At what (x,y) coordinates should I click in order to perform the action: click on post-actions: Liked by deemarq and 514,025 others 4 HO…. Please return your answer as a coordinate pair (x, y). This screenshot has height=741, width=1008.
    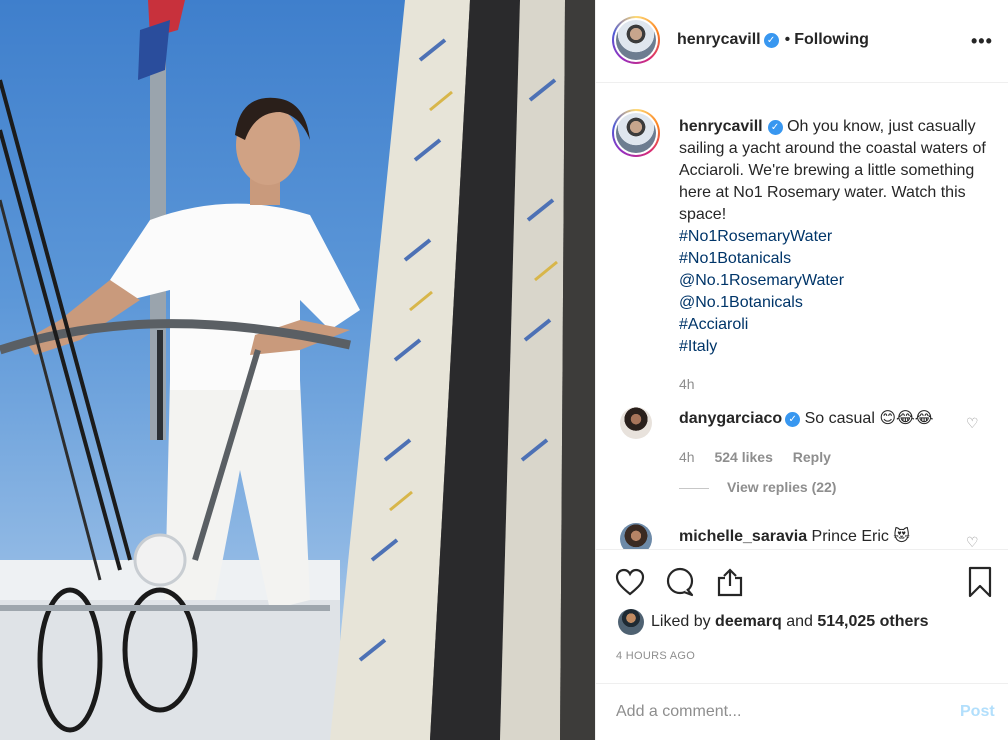
    Looking at the image, I should click on (802, 644).